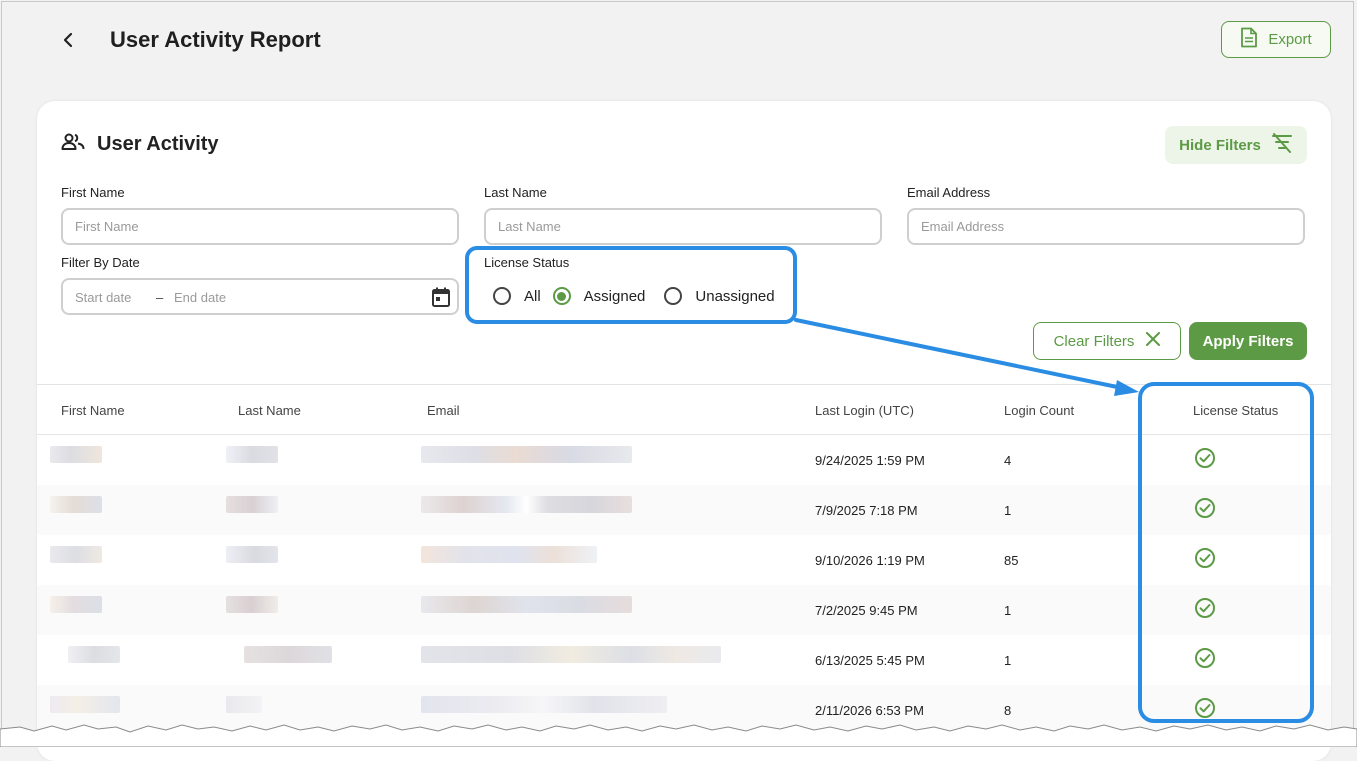 This screenshot has height=761, width=1357. Describe the element at coordinates (866, 610) in the screenshot. I see `last-login-cell: 7/2/2025 9:45 PM` at that location.